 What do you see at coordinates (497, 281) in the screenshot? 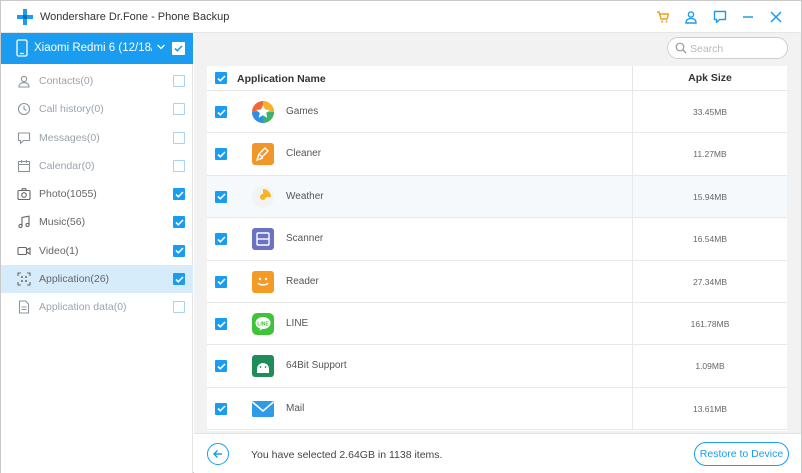
I see `table-row: Reader 27.34MB` at bounding box center [497, 281].